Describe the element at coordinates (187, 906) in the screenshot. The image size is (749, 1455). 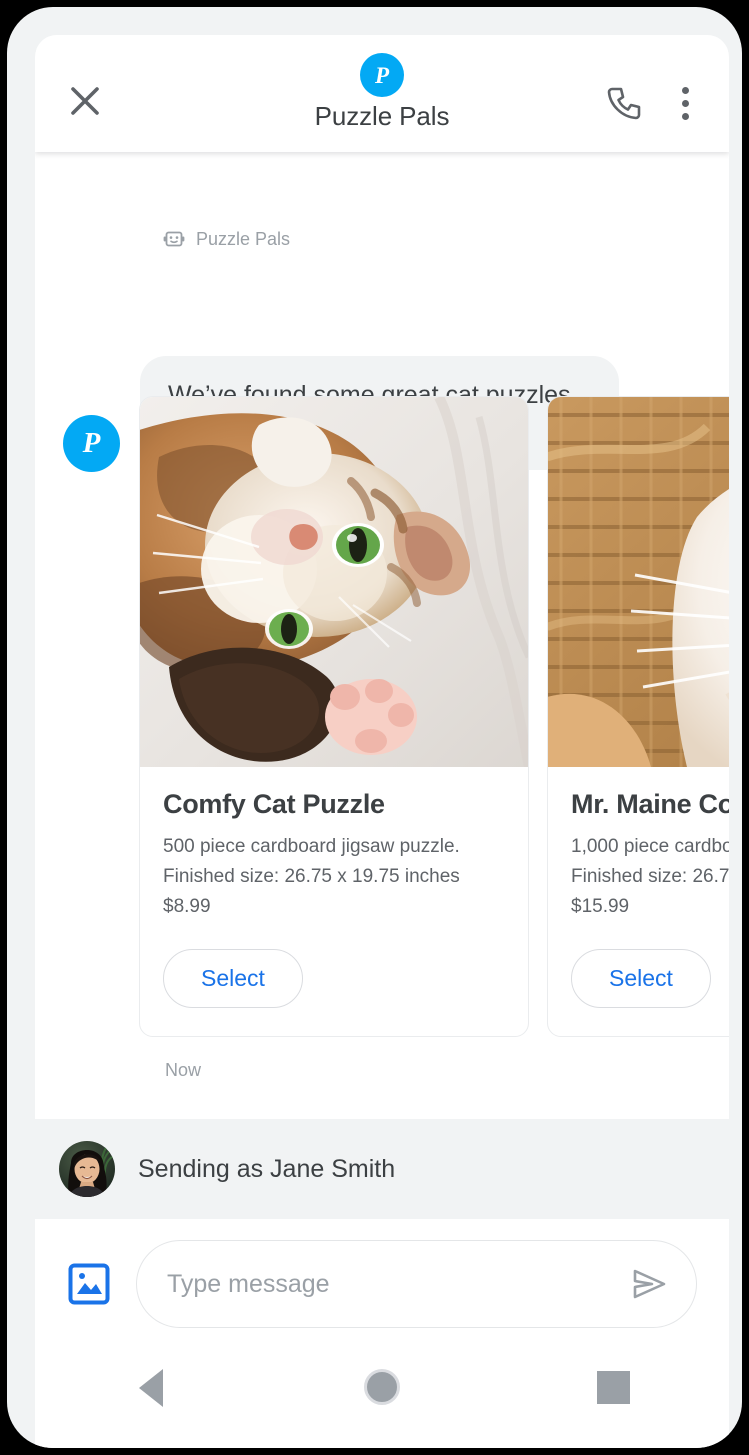
I see `card-price: $8.99` at that location.